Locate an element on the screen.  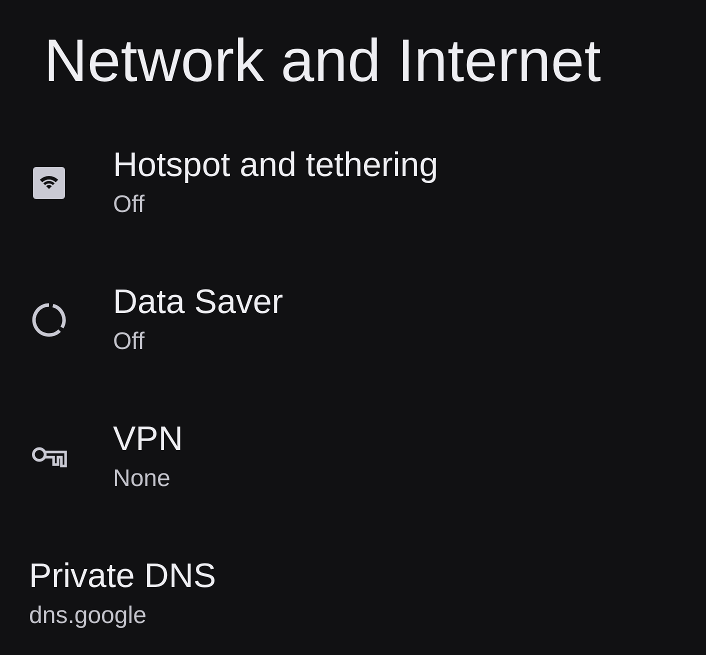
page-title: Network and Internet is located at coordinates (322, 61).